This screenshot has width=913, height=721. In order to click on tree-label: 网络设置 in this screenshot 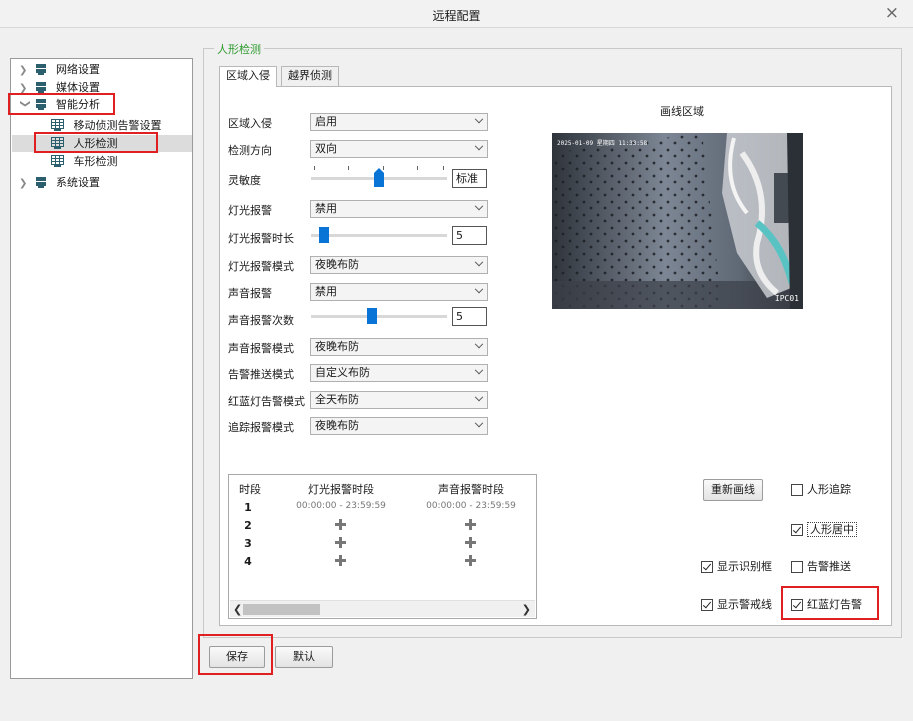, I will do `click(78, 69)`.